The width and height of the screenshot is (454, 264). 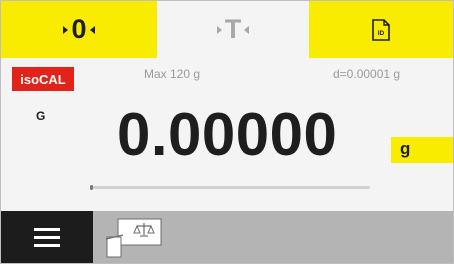 I want to click on id-icon-label: ID, so click(x=381, y=33).